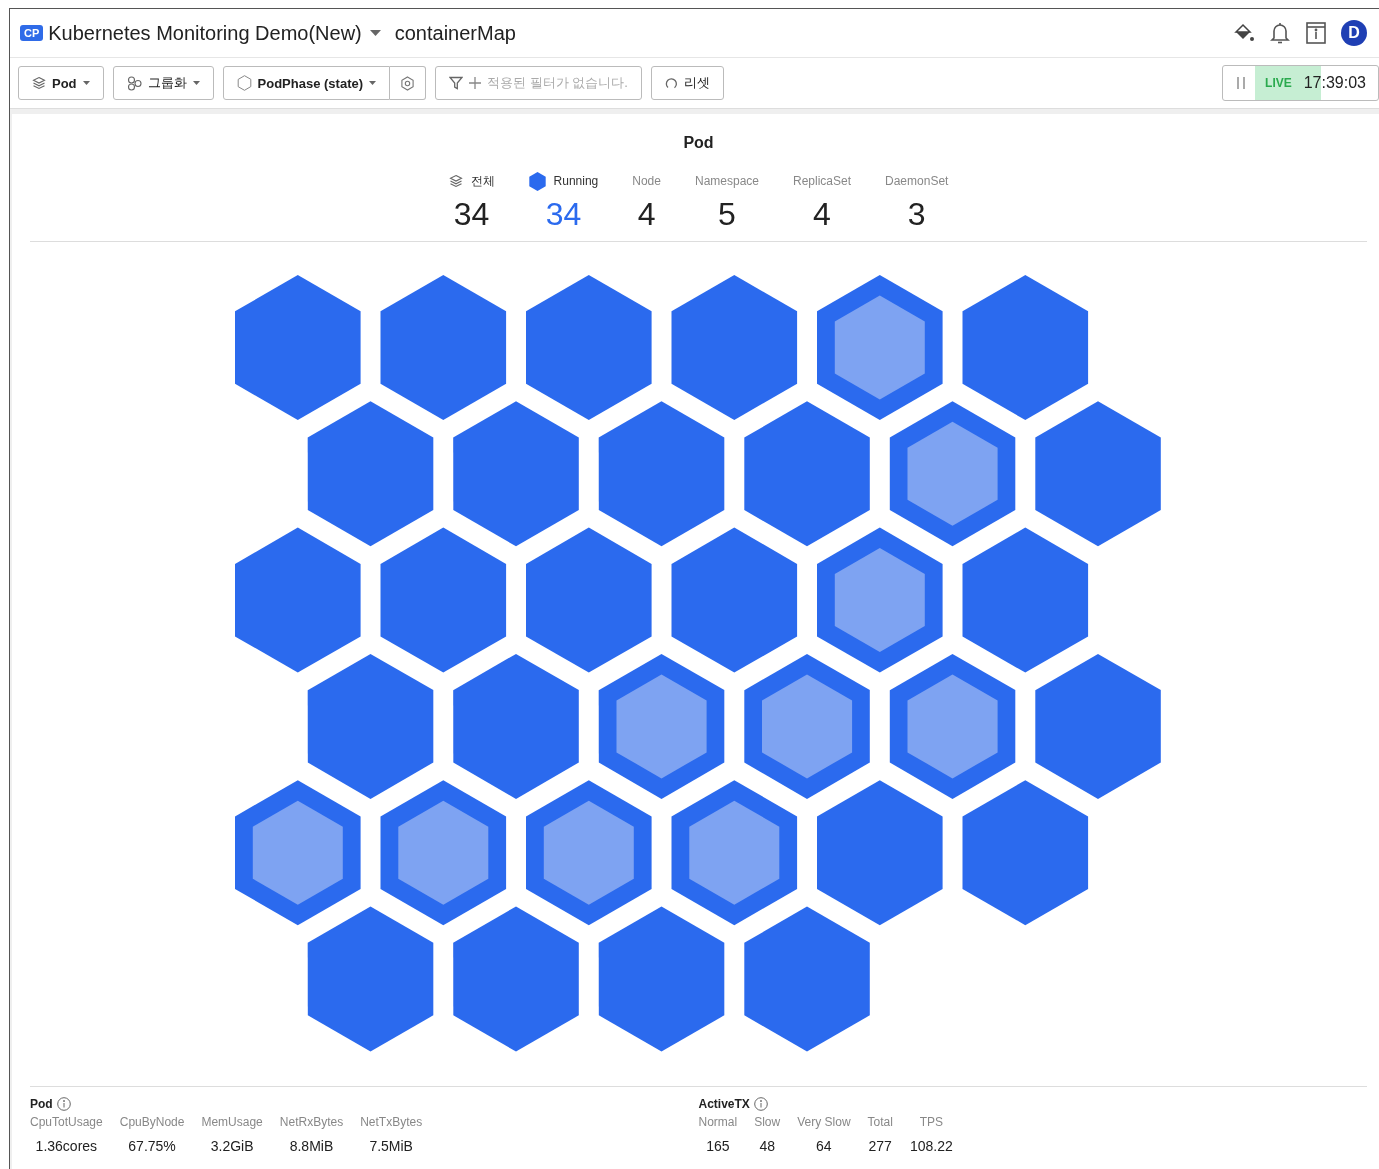  Describe the element at coordinates (931, 1146) in the screenshot. I see `metric-value: 108.22` at that location.